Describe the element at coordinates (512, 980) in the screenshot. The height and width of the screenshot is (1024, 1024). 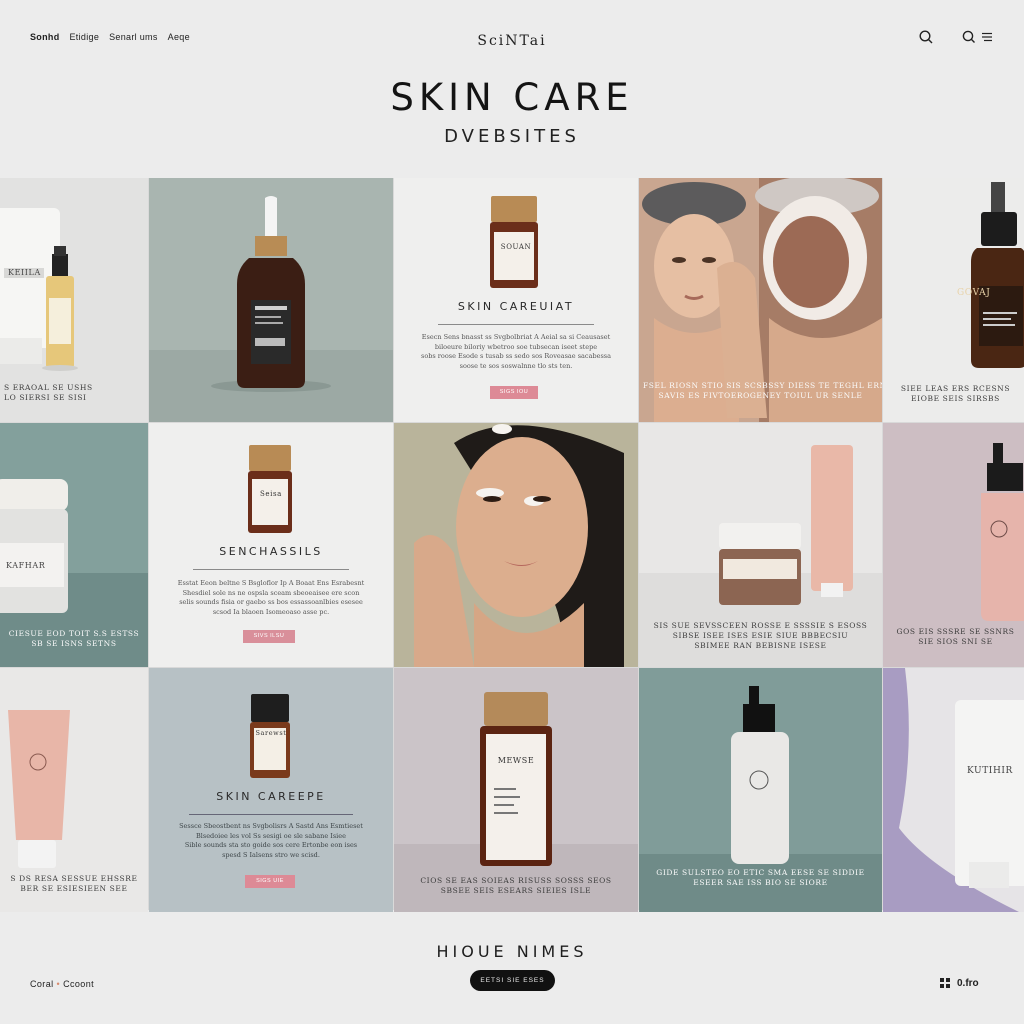
I see `footer-cta-button: EETSI SIE ESES` at that location.